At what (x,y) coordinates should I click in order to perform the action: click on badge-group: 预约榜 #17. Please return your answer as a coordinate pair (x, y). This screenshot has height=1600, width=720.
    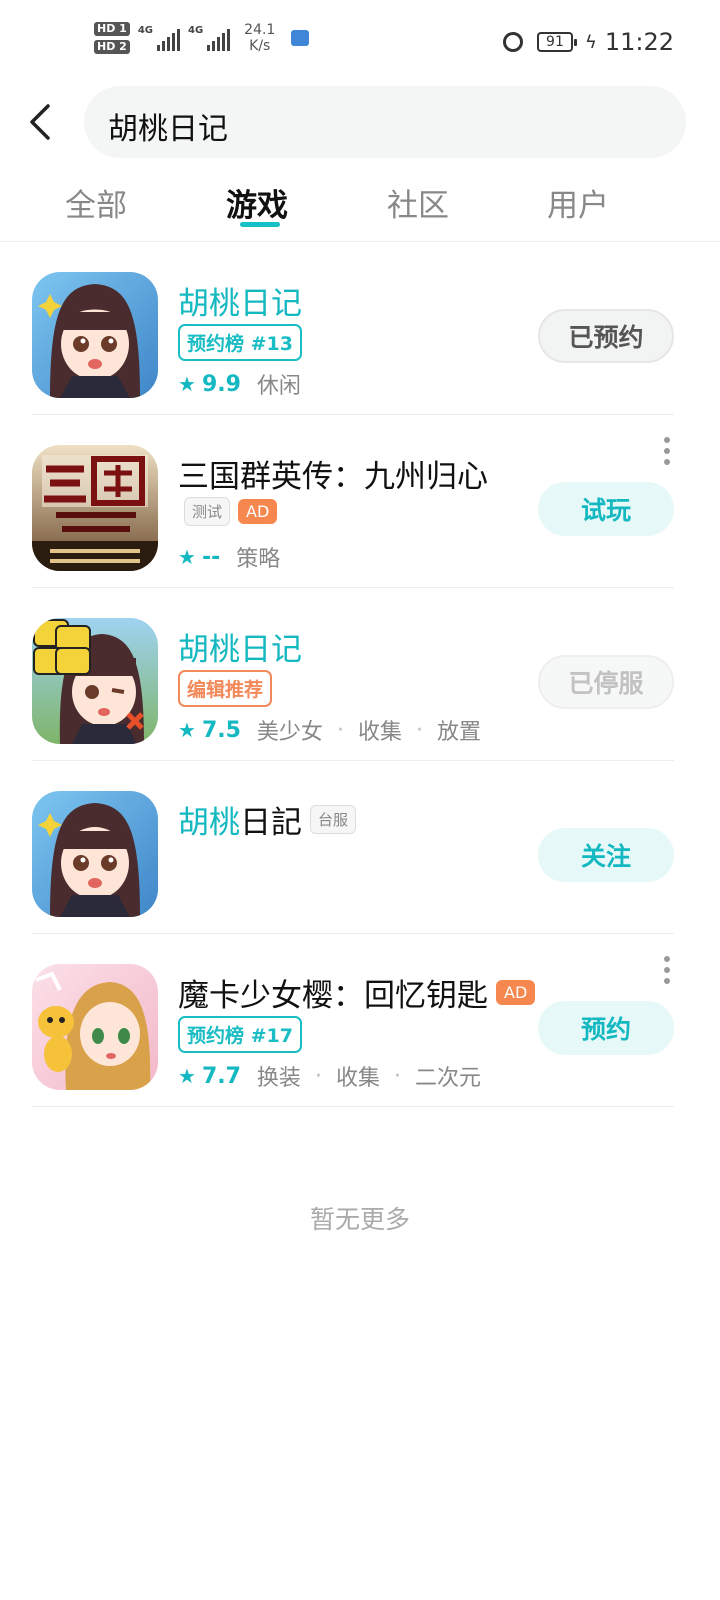
    Looking at the image, I should click on (240, 1034).